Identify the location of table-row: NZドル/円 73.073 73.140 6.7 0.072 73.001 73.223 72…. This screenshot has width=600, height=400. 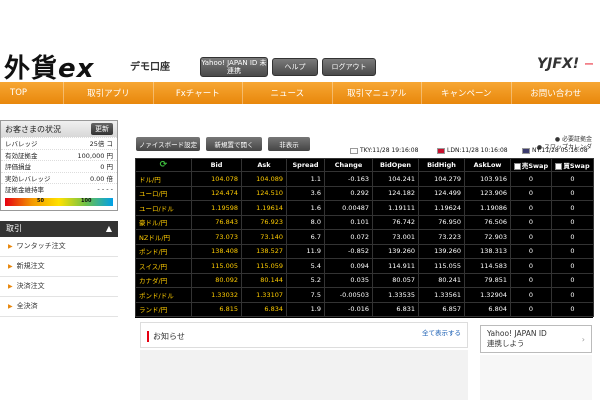
(364, 237).